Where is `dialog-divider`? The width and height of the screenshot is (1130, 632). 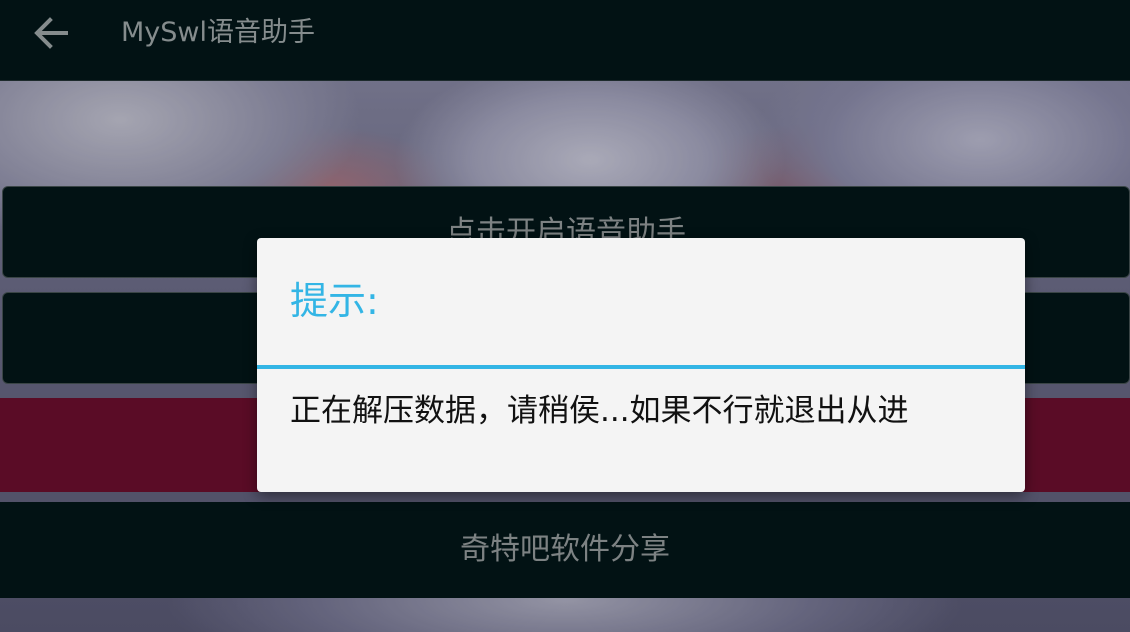
dialog-divider is located at coordinates (641, 367).